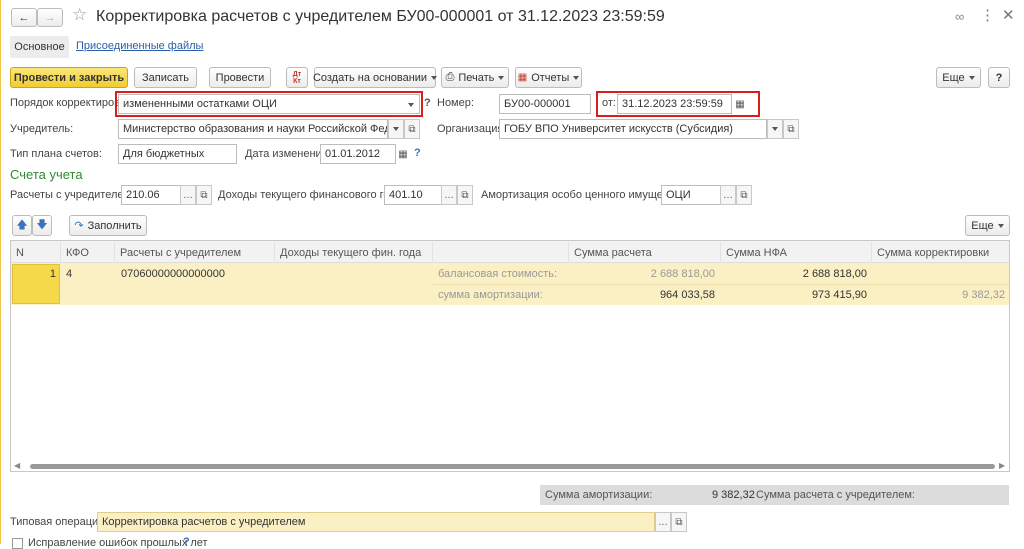 The width and height of the screenshot is (1024, 549). I want to click on amort-field: ОЦИ, so click(691, 195).